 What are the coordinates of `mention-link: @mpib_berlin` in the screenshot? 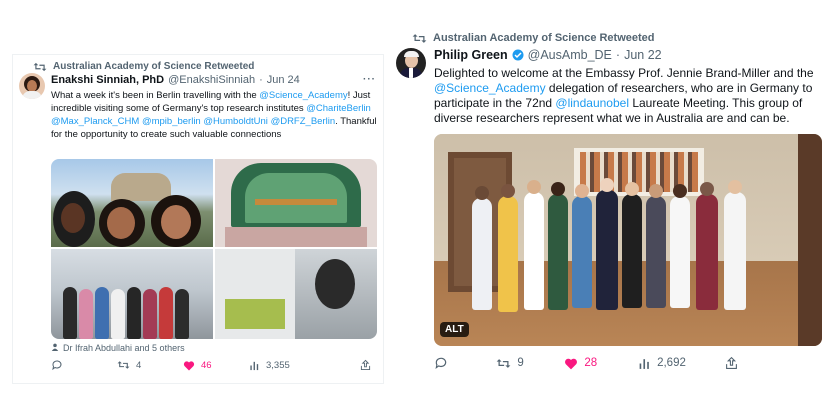 It's located at (171, 121).